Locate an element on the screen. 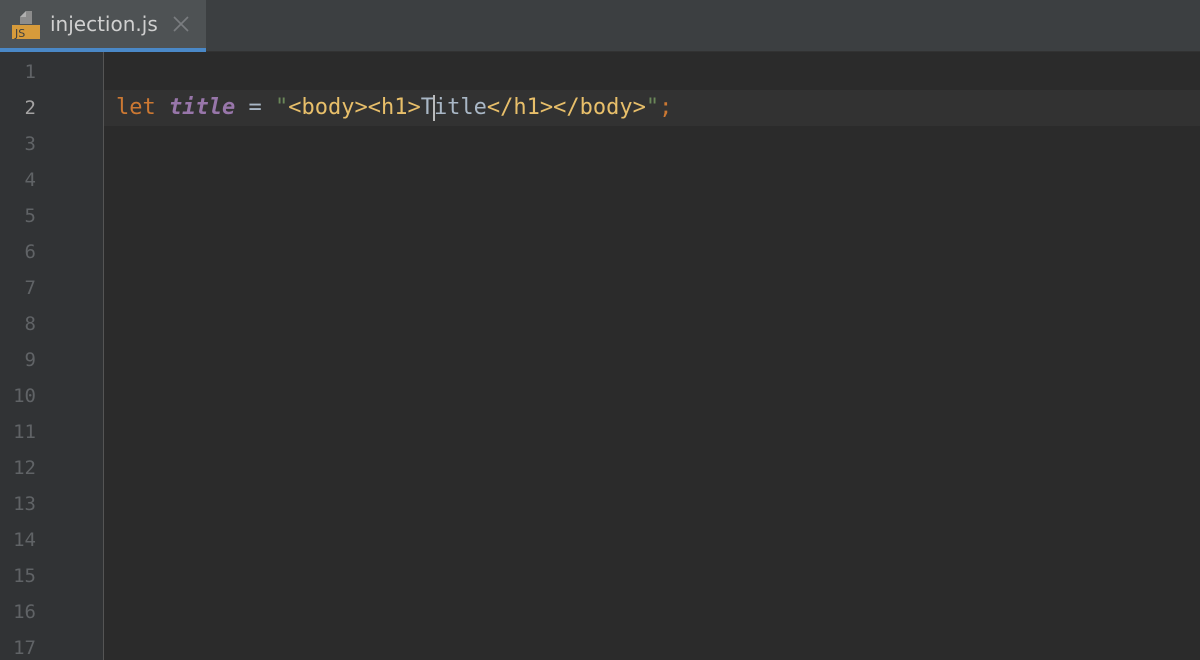 This screenshot has width=1200, height=660. line-number: 5 is located at coordinates (30, 216).